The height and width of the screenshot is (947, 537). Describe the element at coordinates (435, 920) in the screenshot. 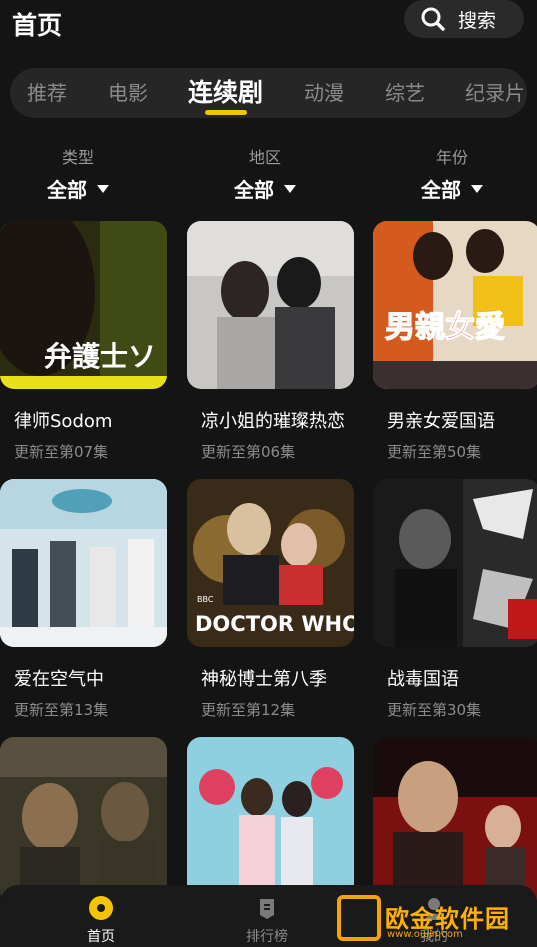

I see `watermark-logo: 欧金软件园 www.oujin.com` at that location.